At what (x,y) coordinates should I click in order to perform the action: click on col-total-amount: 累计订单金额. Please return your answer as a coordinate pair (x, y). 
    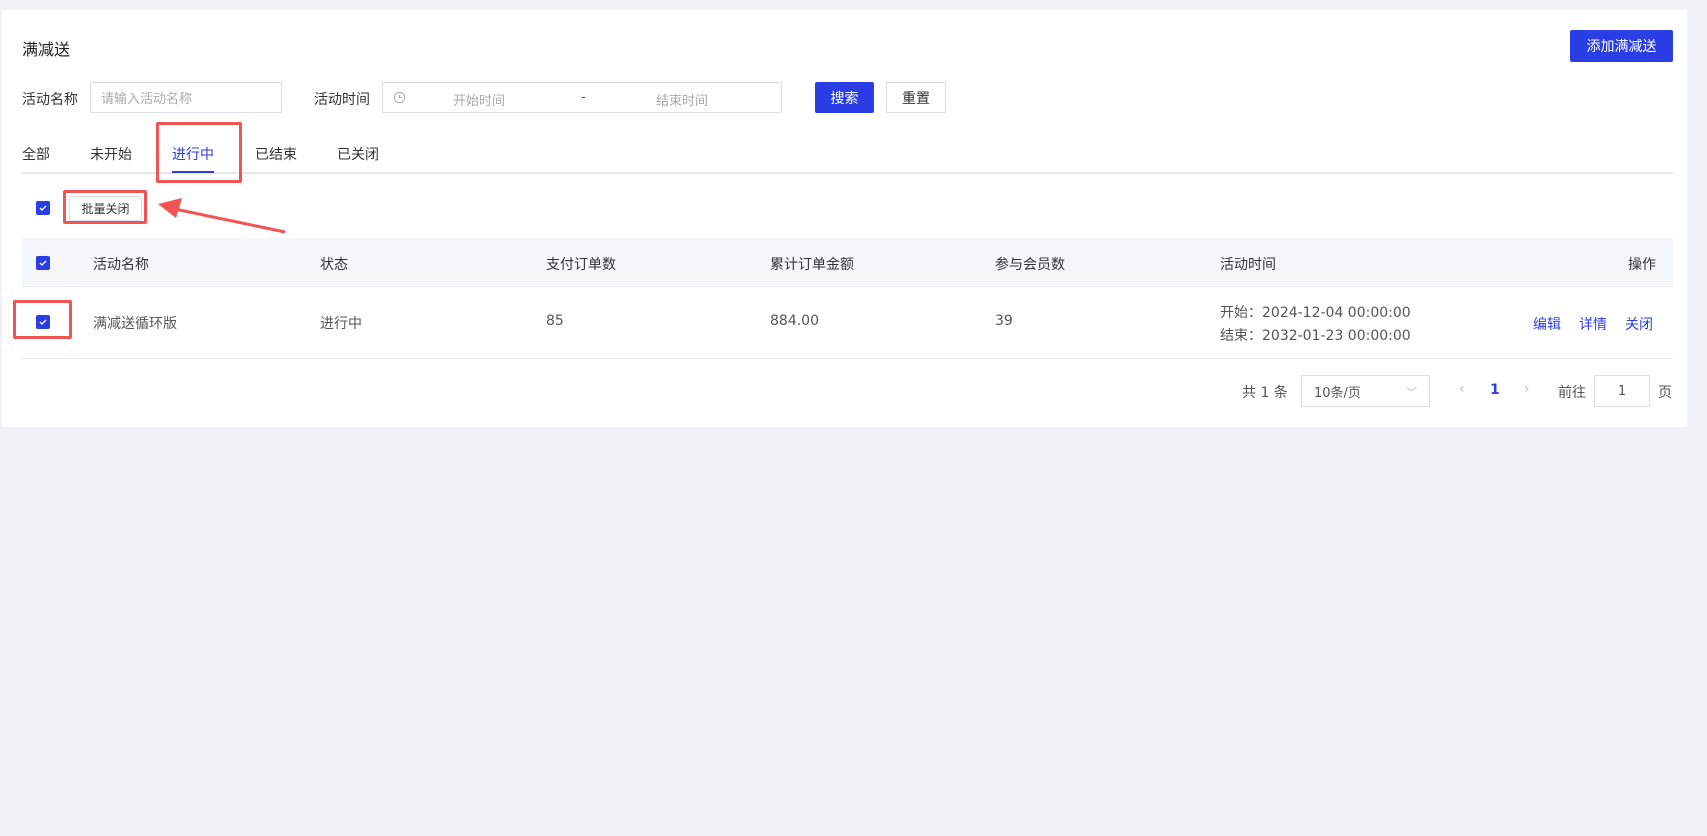
    Looking at the image, I should click on (812, 265).